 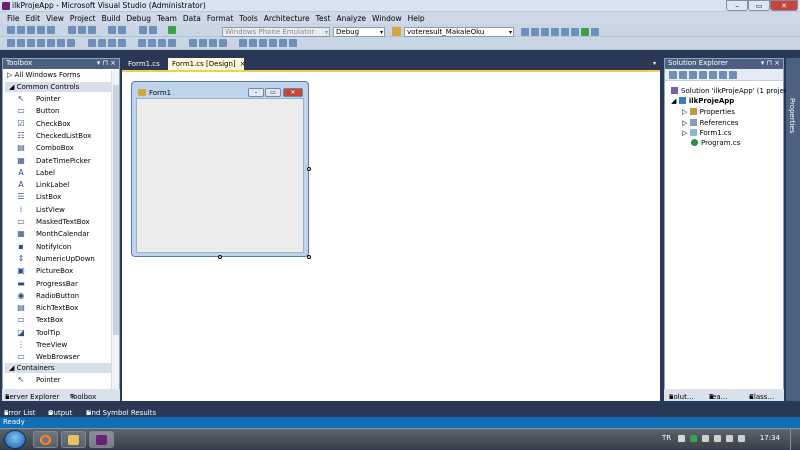 I want to click on toolbox-group-all-windows-forms: ▷ All Windows Forms, so click(x=43, y=75).